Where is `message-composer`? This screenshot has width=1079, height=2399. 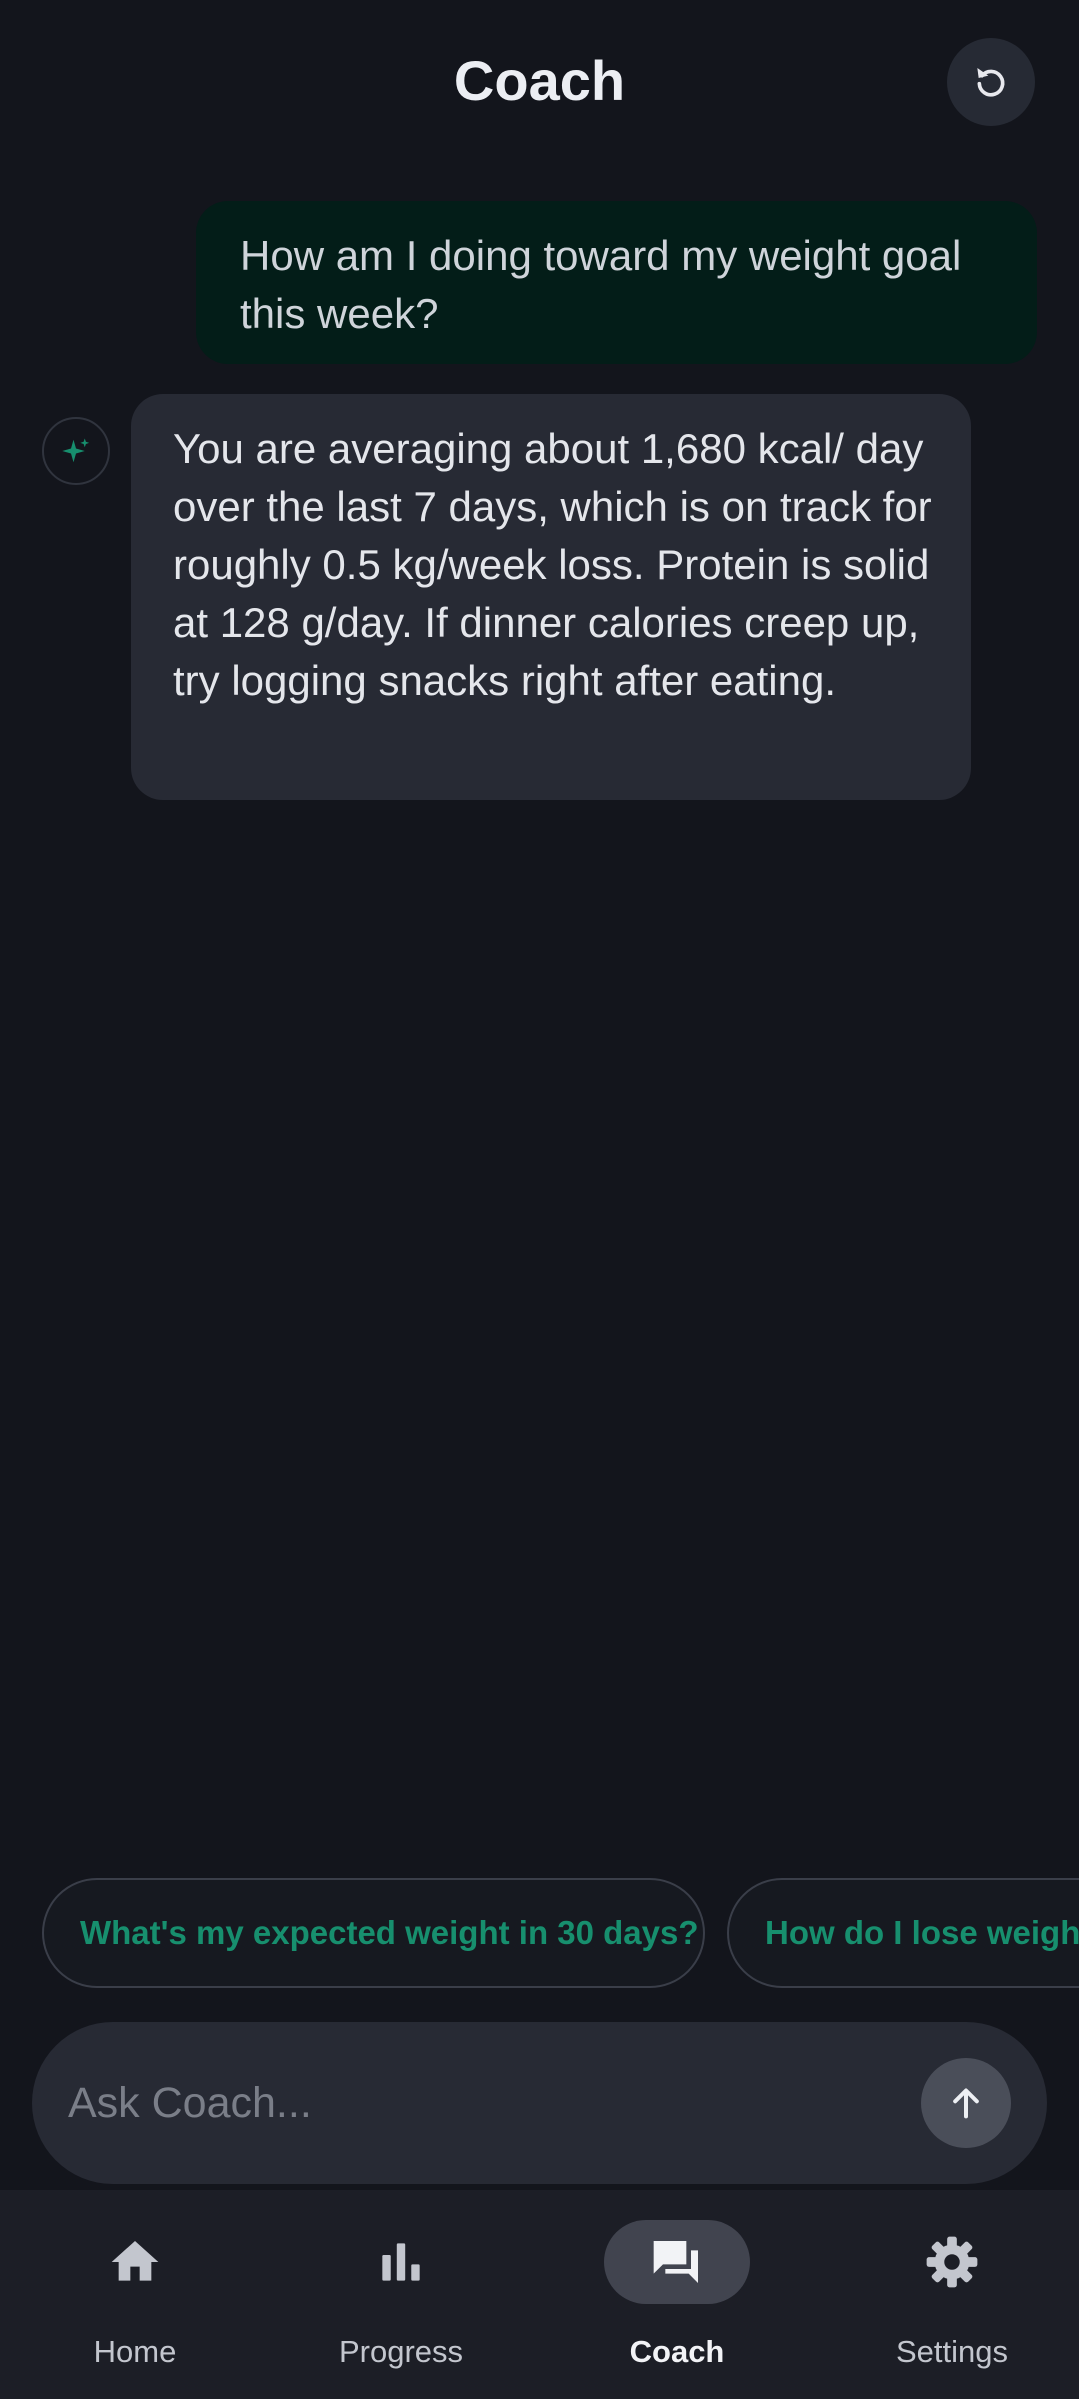
message-composer is located at coordinates (539, 2103).